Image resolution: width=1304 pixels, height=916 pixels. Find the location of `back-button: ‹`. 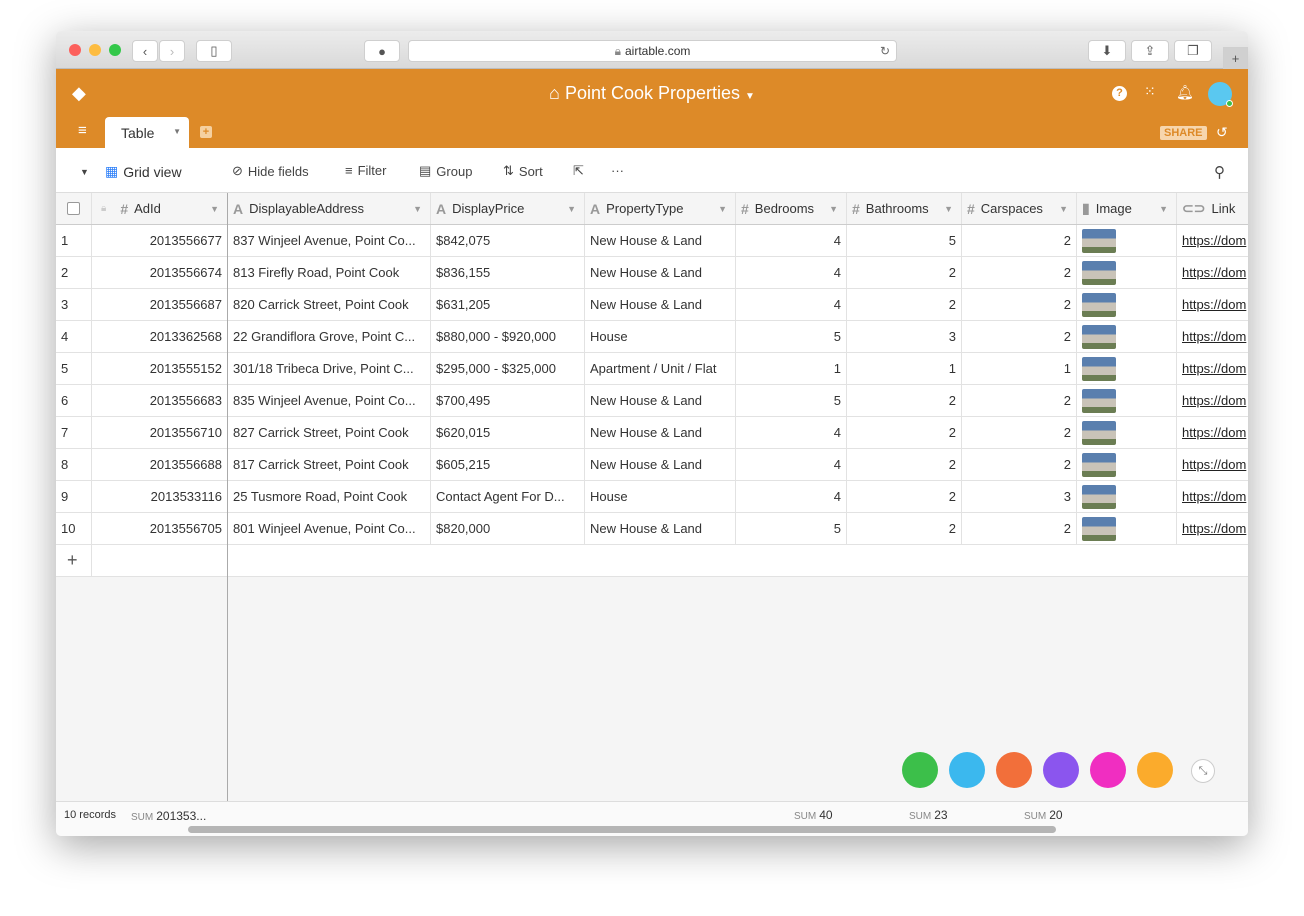

back-button: ‹ is located at coordinates (145, 51).